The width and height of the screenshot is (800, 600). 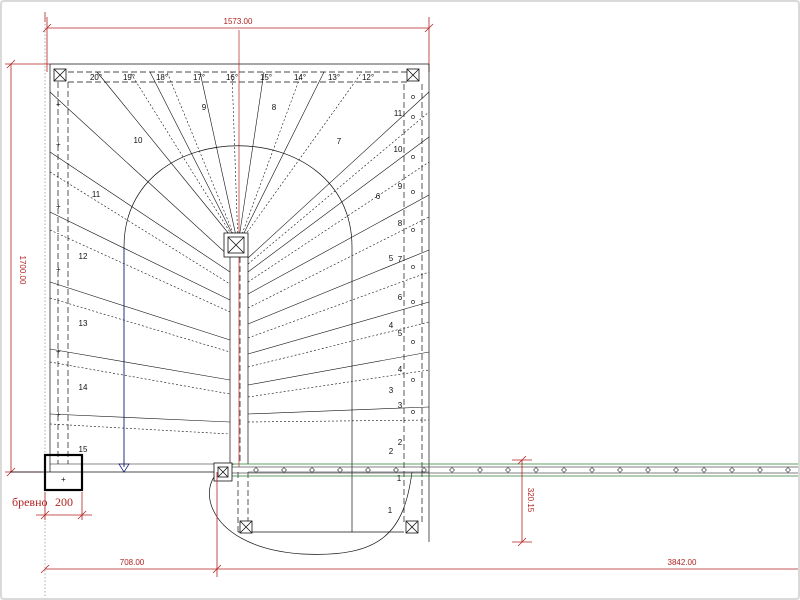 What do you see at coordinates (300, 77) in the screenshot?
I see `degree-mark: 14°` at bounding box center [300, 77].